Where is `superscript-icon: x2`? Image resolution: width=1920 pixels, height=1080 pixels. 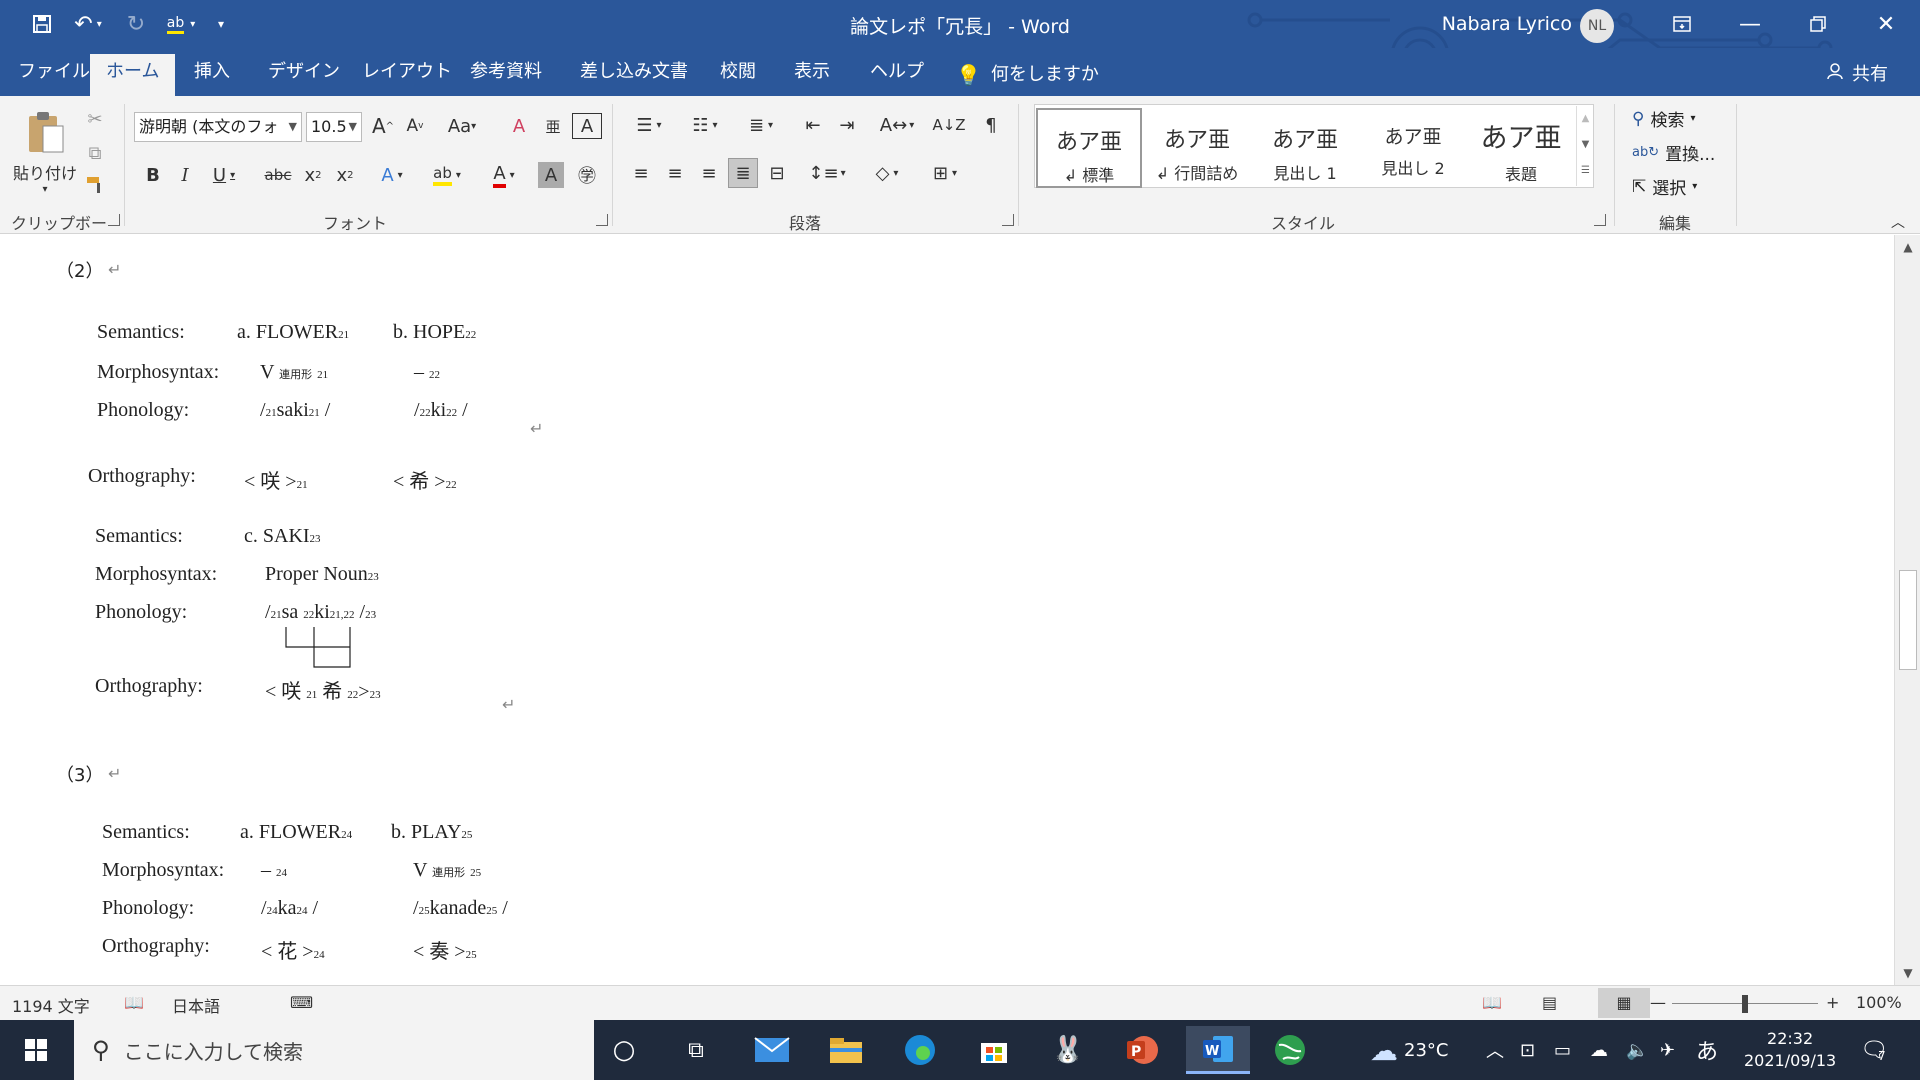
superscript-icon: x2 is located at coordinates (345, 175).